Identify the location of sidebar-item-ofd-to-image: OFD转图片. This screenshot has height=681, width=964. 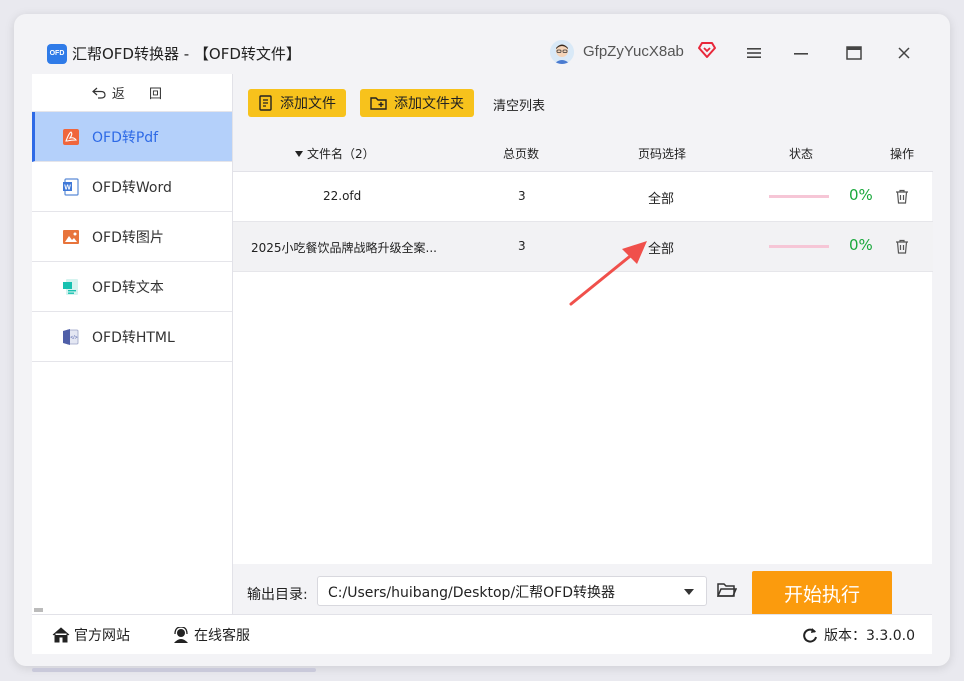
(132, 237).